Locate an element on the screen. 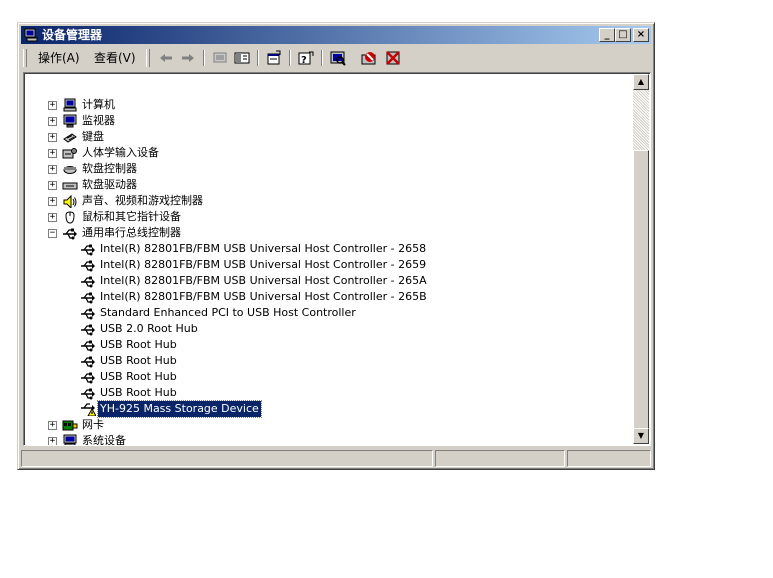 The width and height of the screenshot is (773, 578). minimize-button: _ is located at coordinates (607, 35).